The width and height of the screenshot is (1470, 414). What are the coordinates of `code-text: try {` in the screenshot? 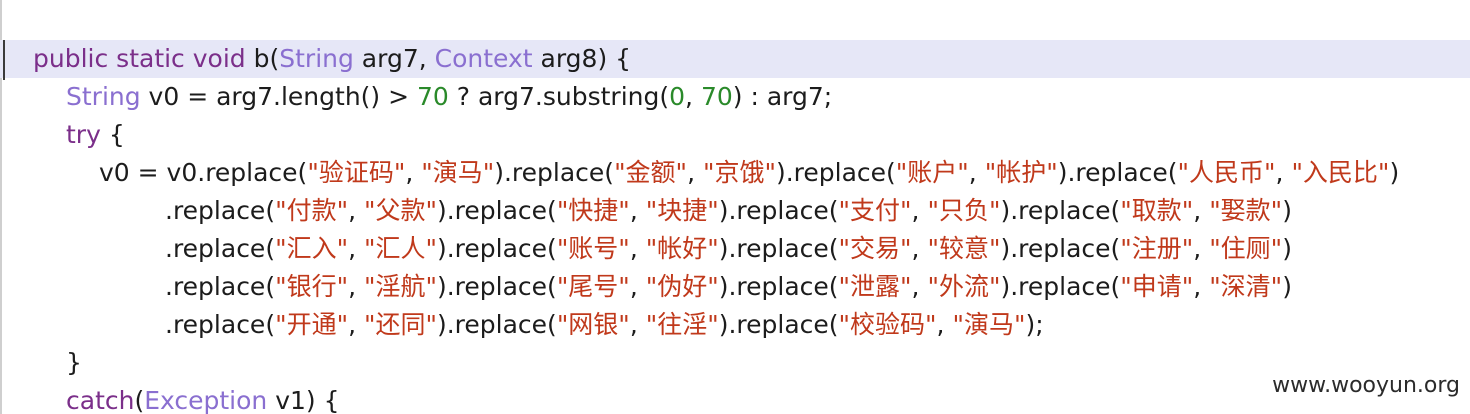 It's located at (95, 135).